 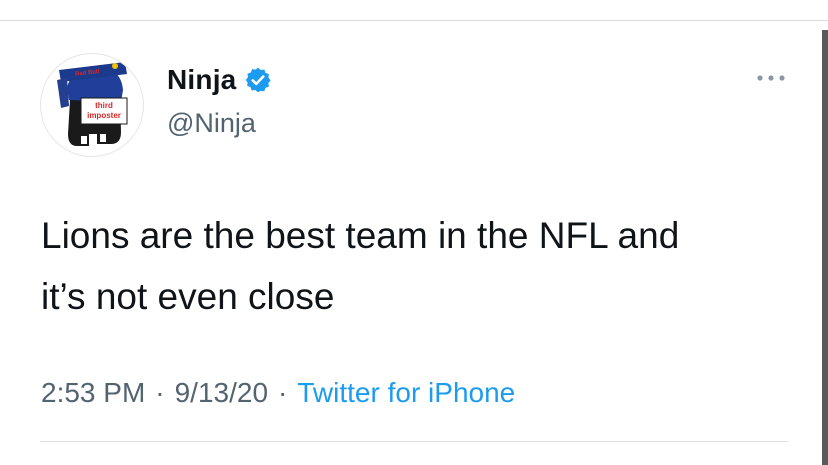 I want to click on screen-edge, so click(x=825, y=247).